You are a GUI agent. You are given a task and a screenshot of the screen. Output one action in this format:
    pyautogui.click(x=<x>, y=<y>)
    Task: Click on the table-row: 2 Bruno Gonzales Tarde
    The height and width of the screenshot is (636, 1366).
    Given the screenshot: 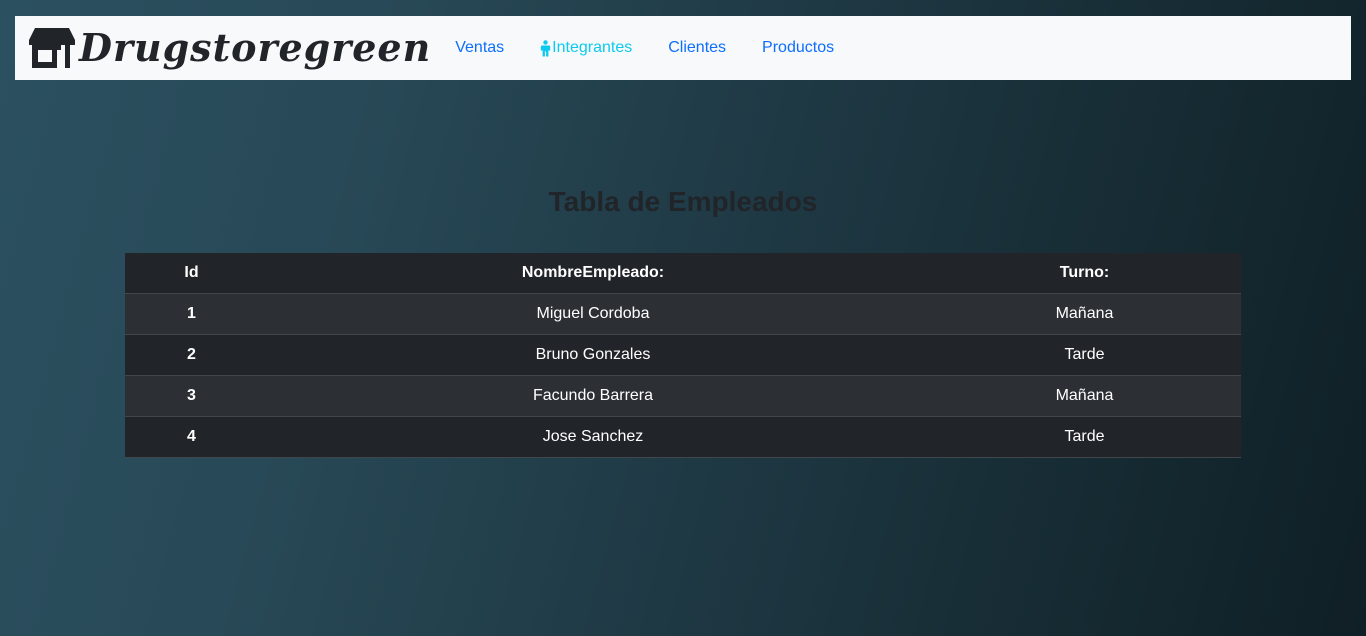 What is the action you would take?
    pyautogui.click(x=683, y=355)
    